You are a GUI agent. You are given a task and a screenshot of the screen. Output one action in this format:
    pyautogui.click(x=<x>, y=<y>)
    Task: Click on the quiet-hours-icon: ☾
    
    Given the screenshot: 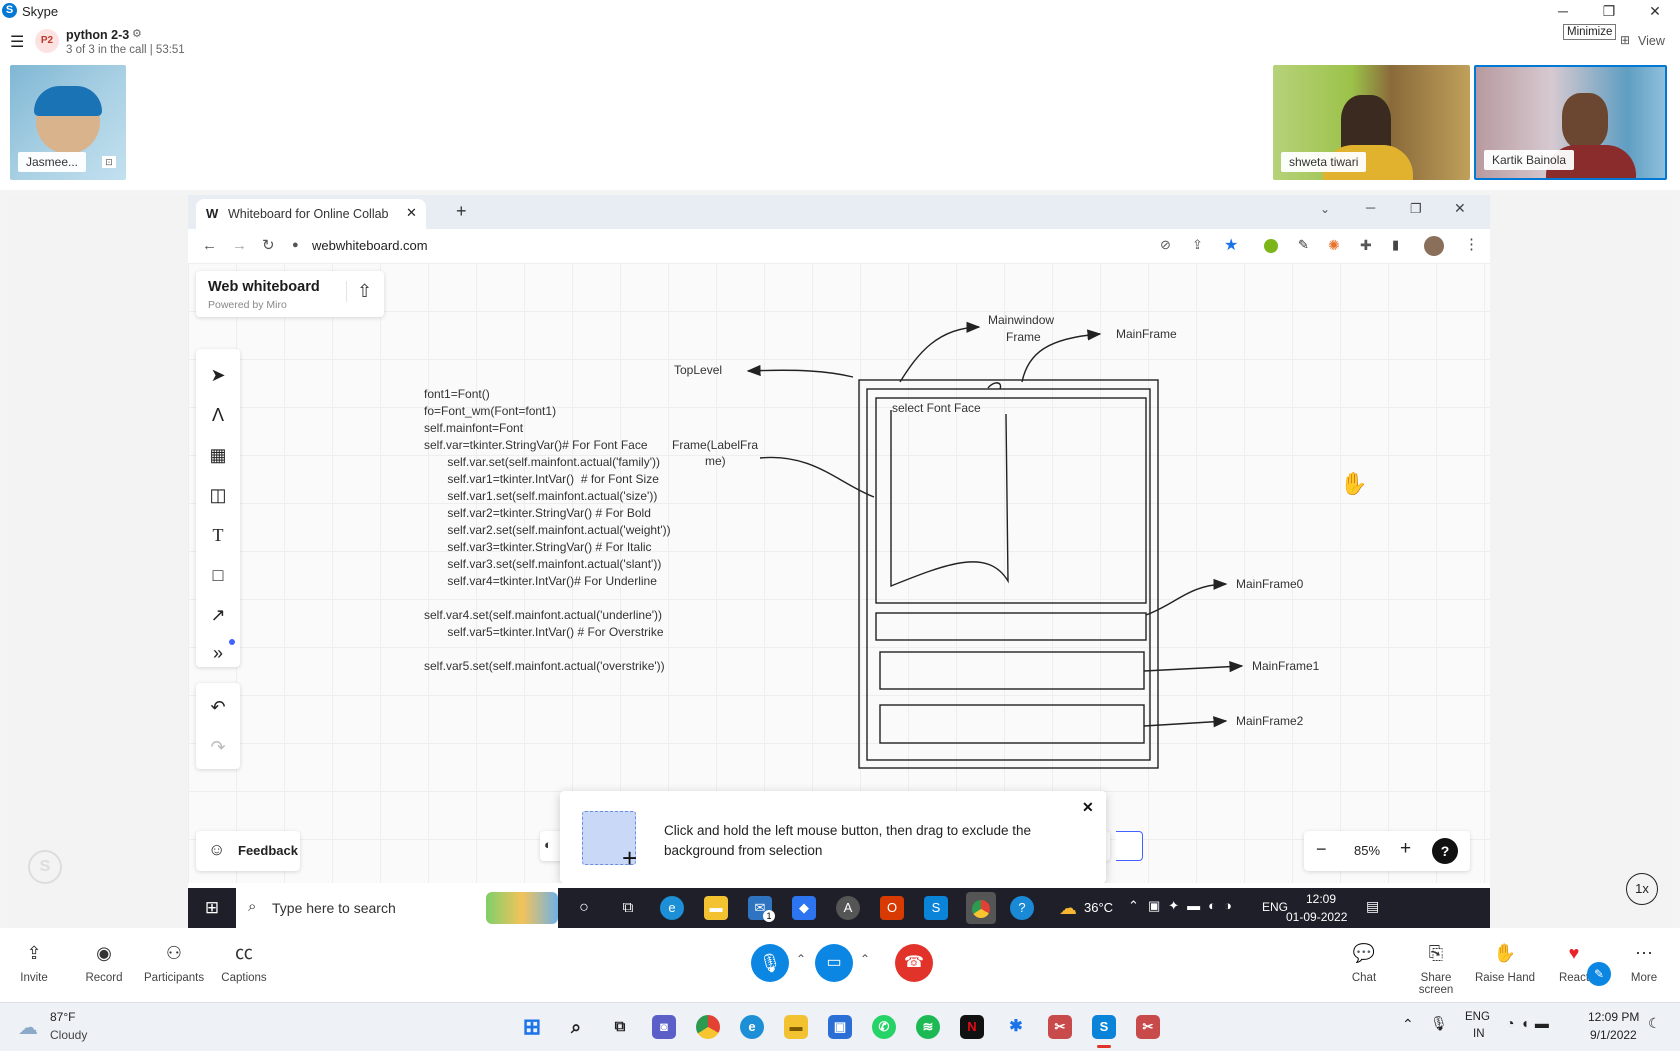 What is the action you would take?
    pyautogui.click(x=1654, y=1023)
    